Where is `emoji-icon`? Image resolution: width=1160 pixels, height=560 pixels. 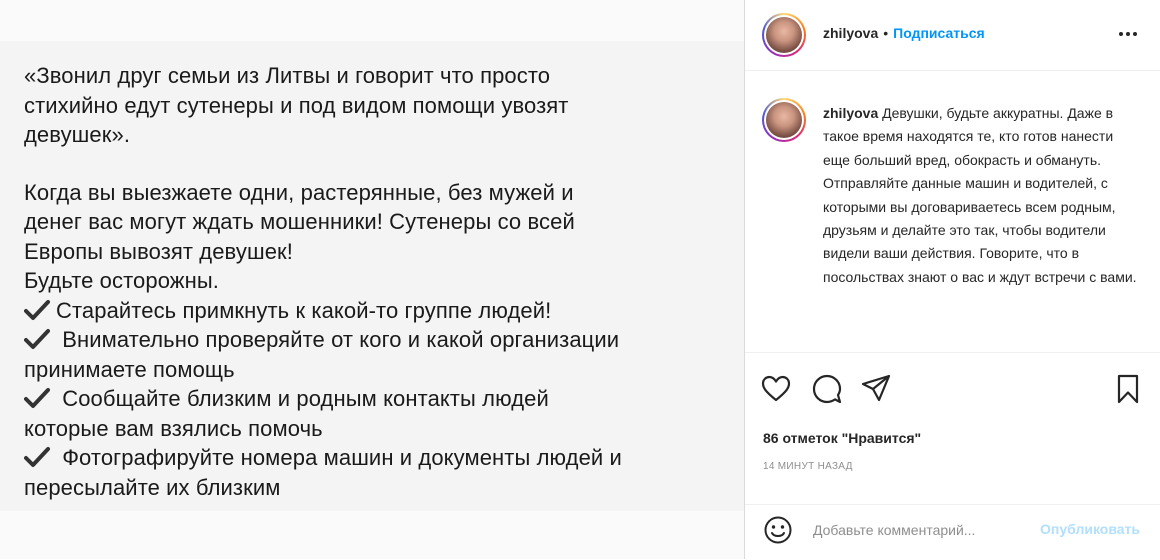 emoji-icon is located at coordinates (778, 530).